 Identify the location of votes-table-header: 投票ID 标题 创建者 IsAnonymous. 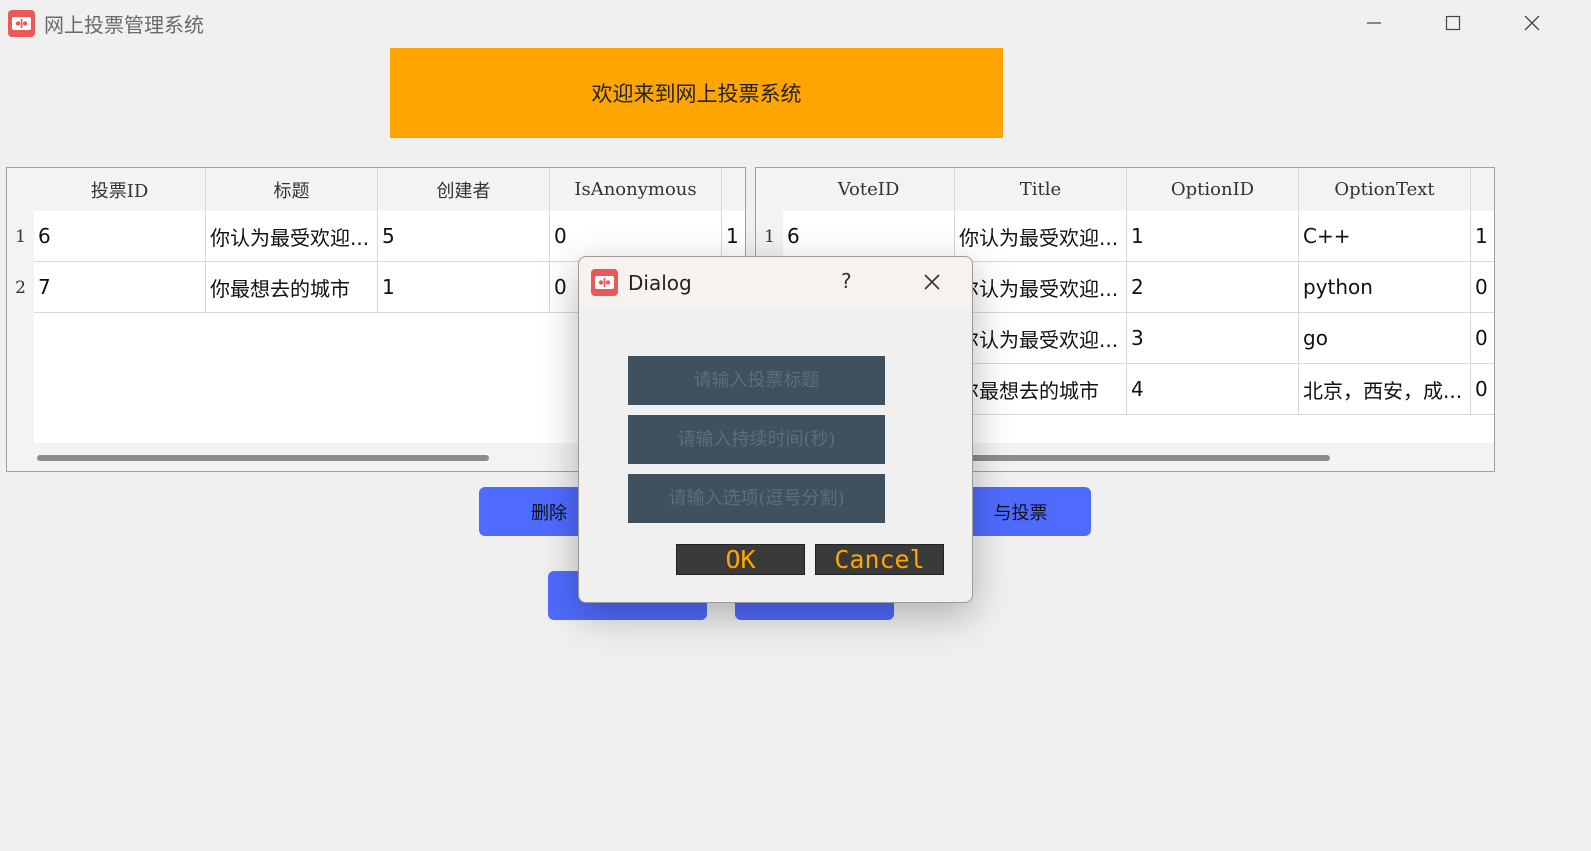
(389, 189).